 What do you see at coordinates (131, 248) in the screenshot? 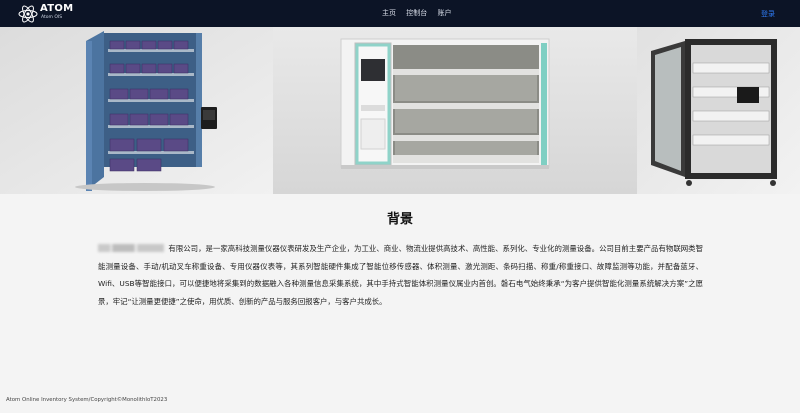
I see `redacted-company-name` at bounding box center [131, 248].